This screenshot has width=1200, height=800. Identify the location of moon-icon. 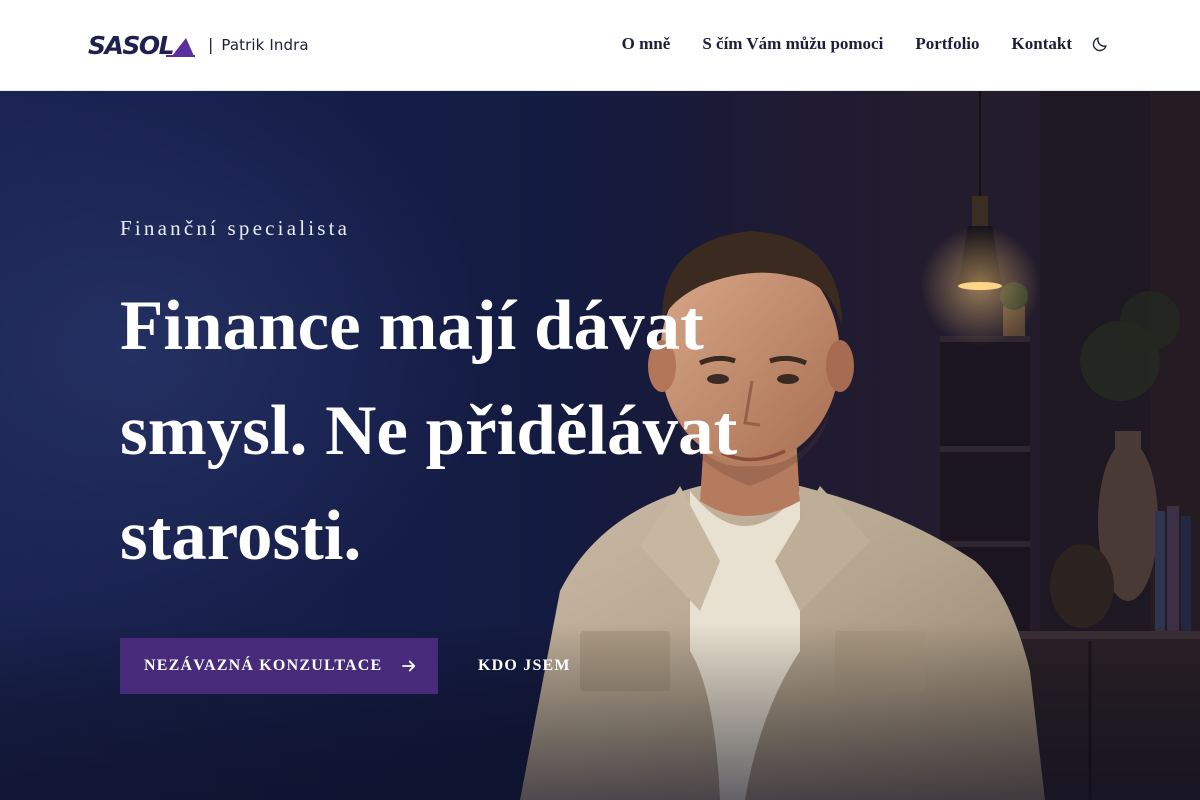
(1099, 44).